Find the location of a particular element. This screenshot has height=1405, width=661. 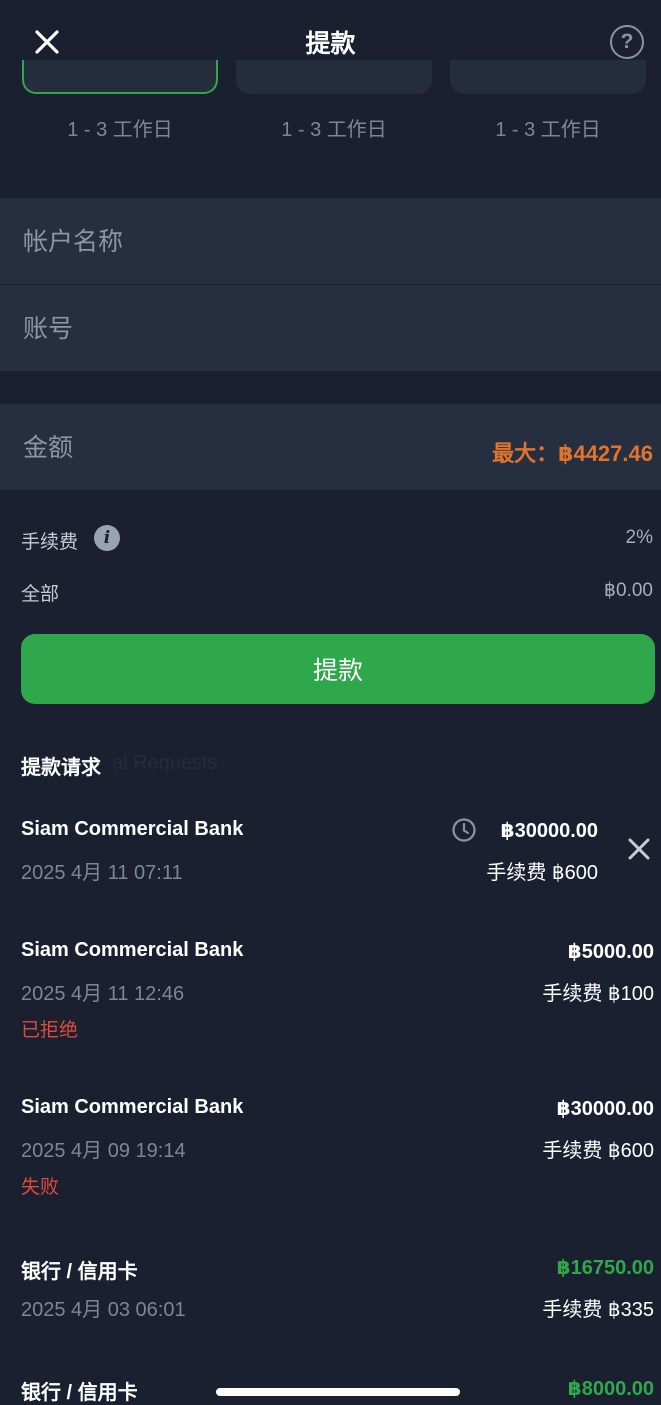

request-amount: ฿8000.00 is located at coordinates (610, 1389).